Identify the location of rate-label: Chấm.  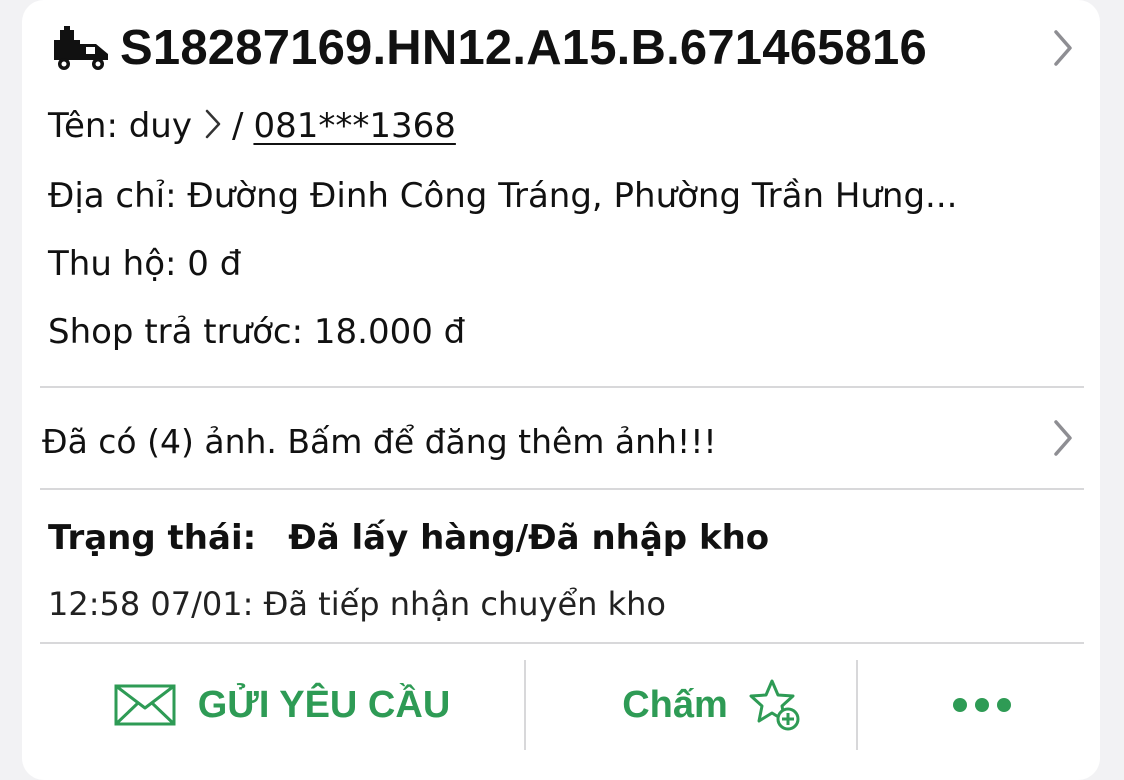
(675, 704).